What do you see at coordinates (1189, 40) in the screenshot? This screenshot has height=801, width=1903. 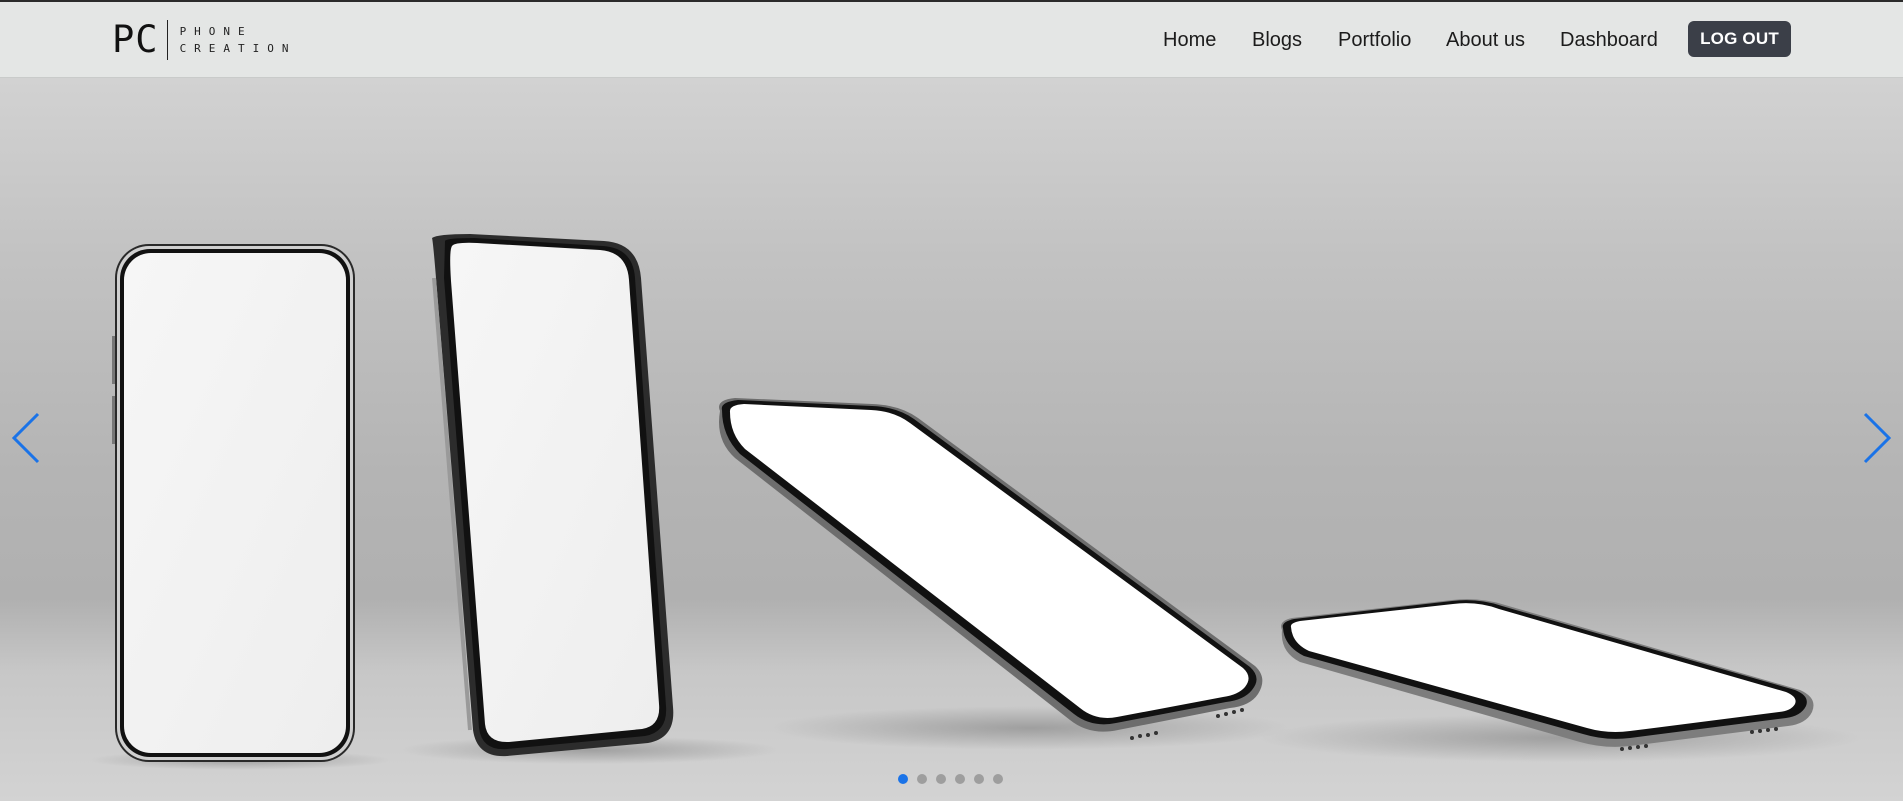 I see `nav-link-home: Home` at bounding box center [1189, 40].